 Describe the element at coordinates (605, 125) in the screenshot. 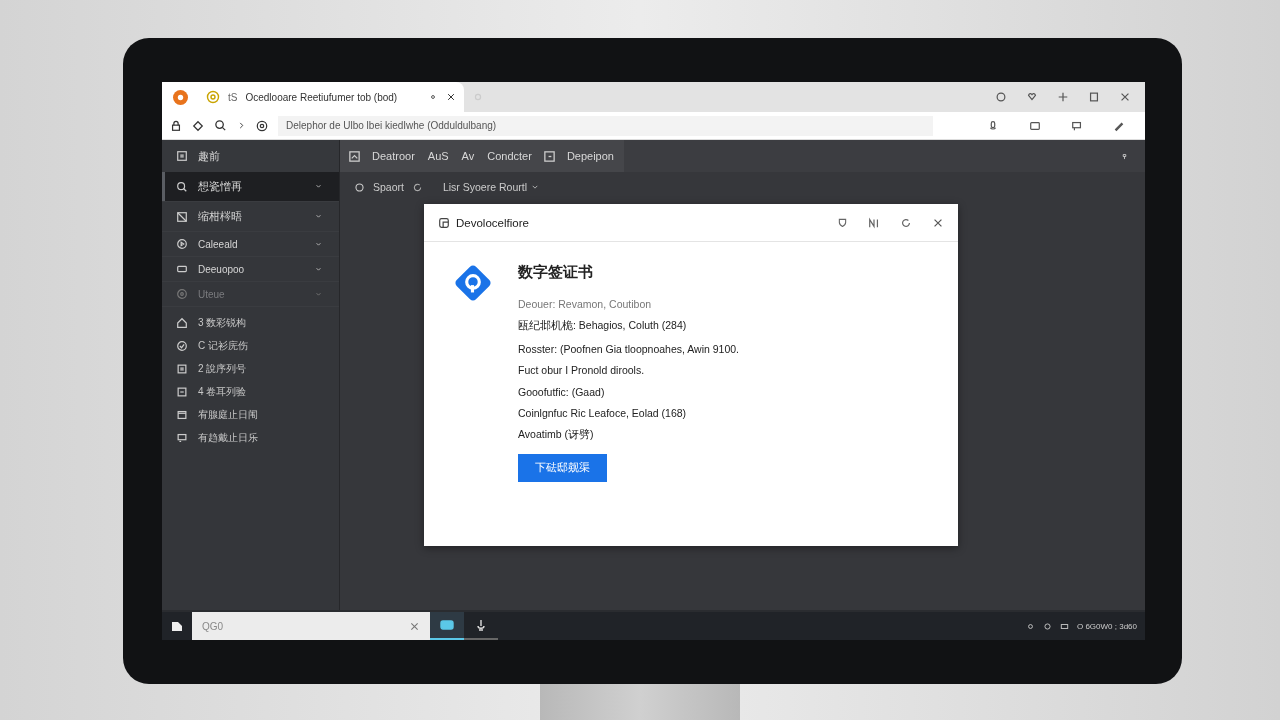

I see `address-field: Delephor de Ulbo lbei kiedIwhe (Odduldulbang)` at that location.